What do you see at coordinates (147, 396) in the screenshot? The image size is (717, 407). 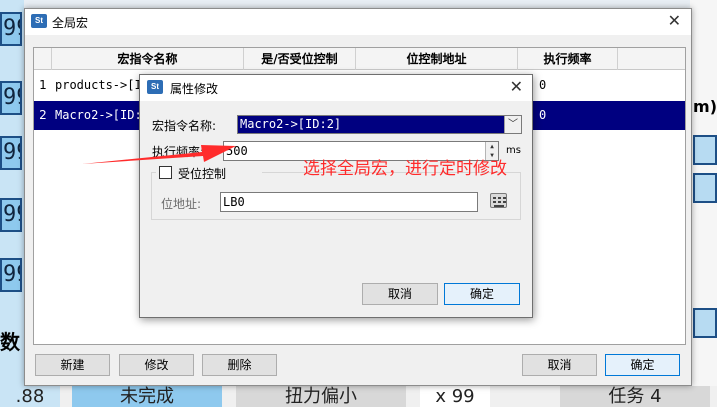 I see `hmi-tile: 未完成` at bounding box center [147, 396].